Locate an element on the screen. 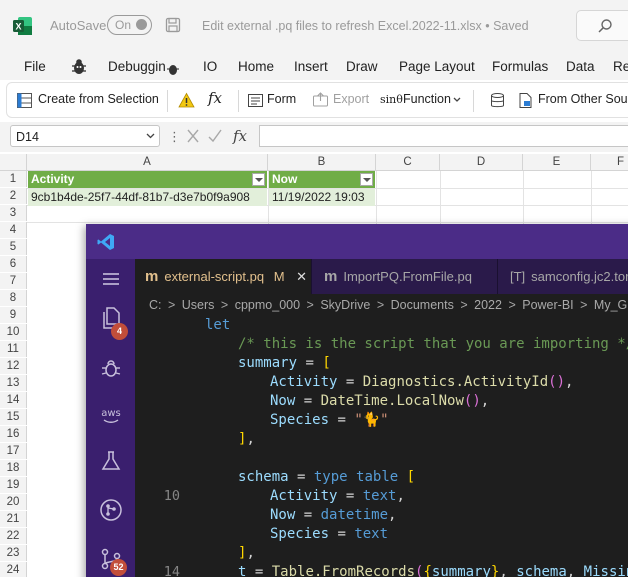  export-button: Export is located at coordinates (351, 99).